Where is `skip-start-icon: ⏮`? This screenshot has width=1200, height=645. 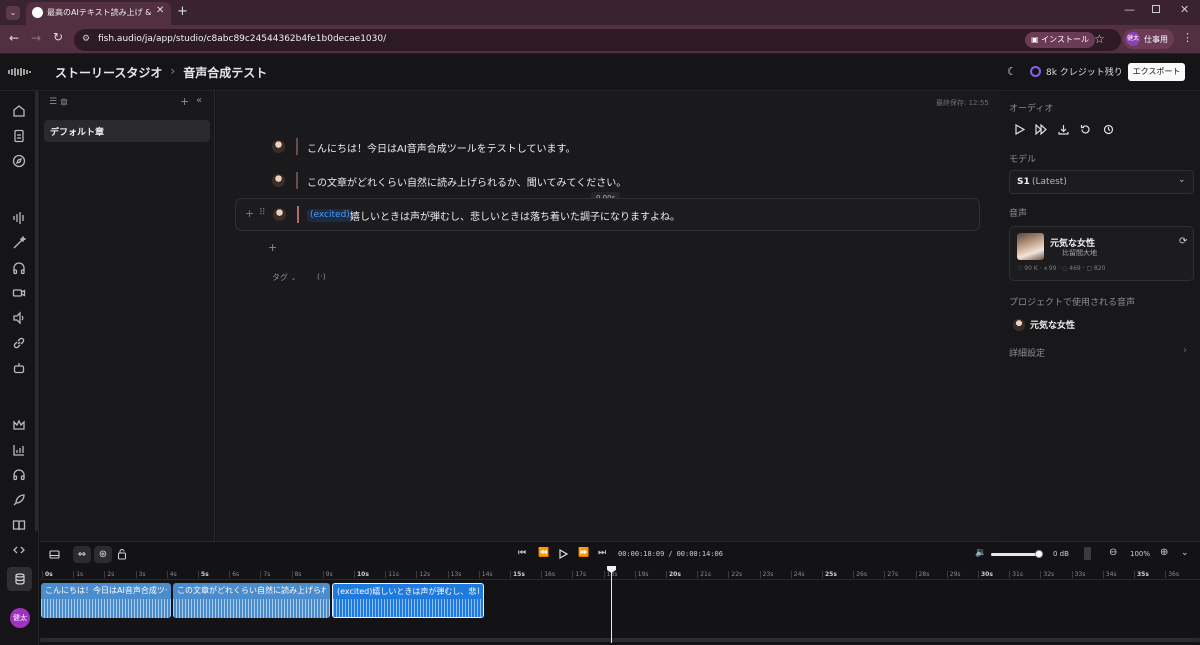 skip-start-icon: ⏮ is located at coordinates (522, 553).